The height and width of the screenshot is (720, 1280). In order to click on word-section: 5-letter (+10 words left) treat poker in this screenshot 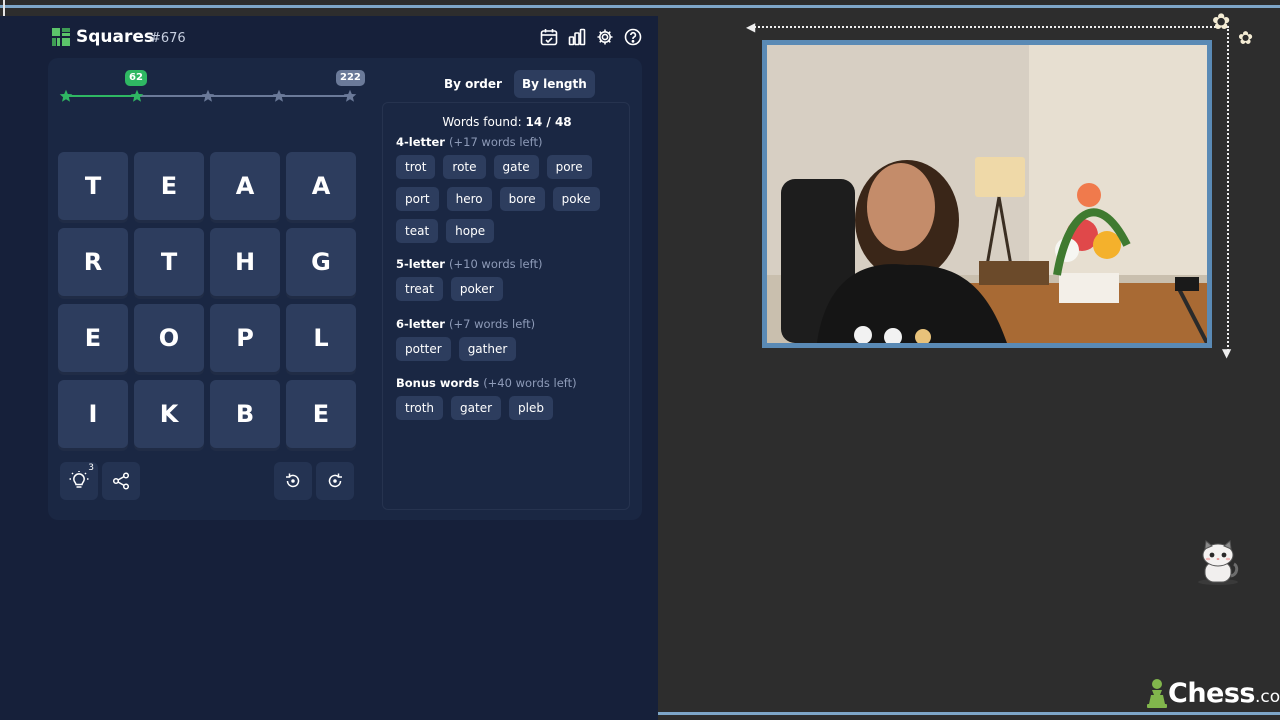, I will do `click(510, 279)`.